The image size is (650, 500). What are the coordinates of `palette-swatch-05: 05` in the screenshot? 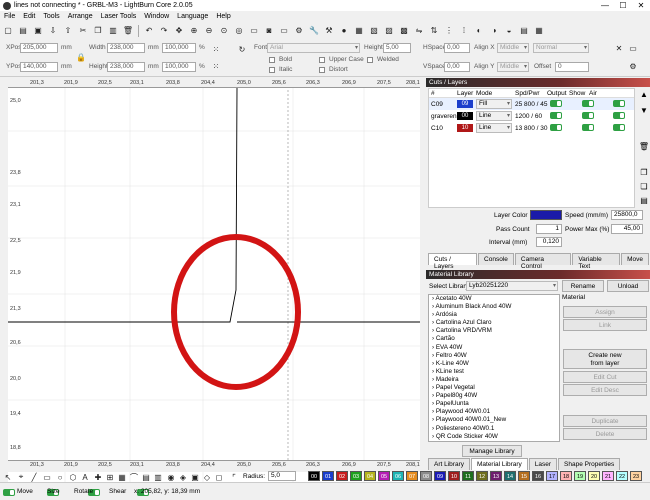 It's located at (384, 476).